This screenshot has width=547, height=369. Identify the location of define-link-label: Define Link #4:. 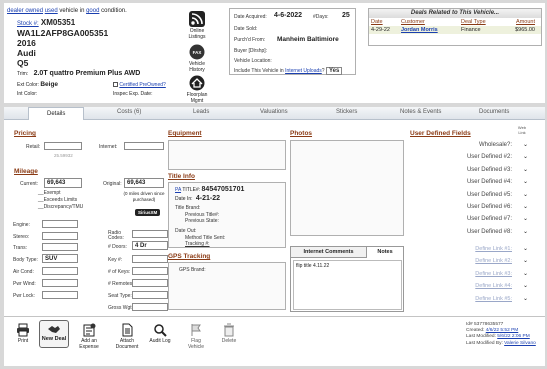
(493, 286).